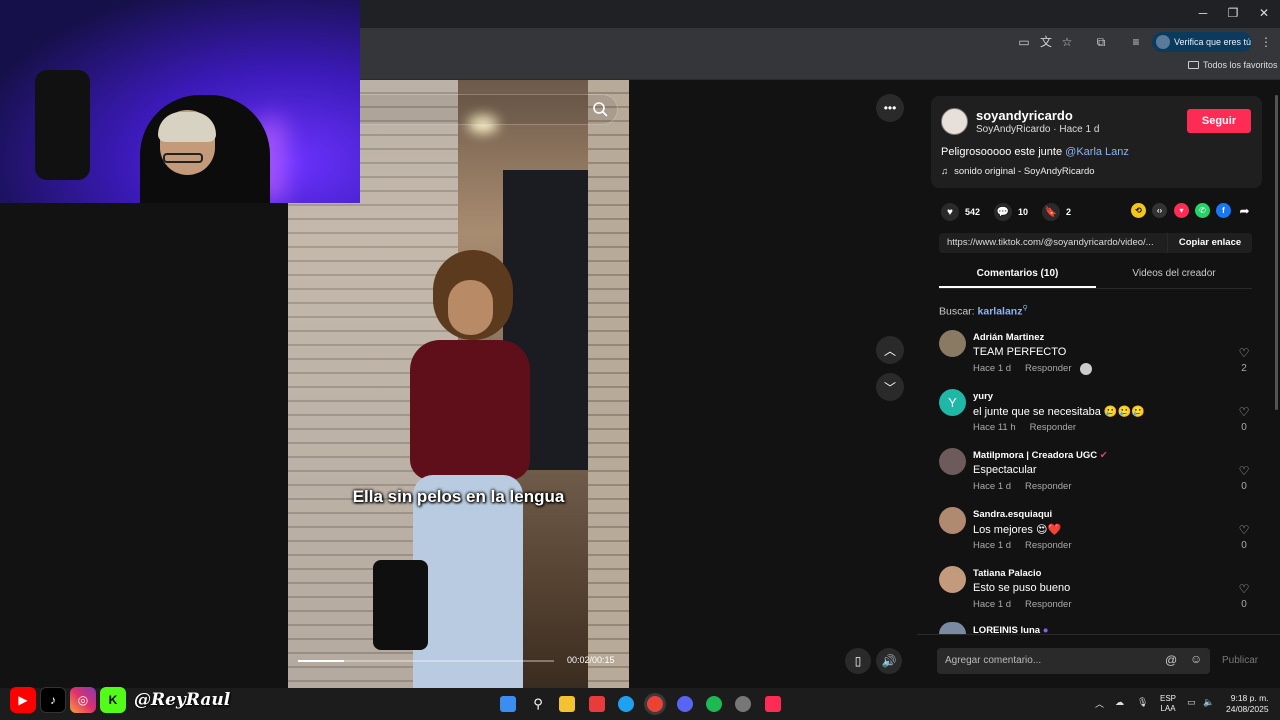 The image size is (1280, 720). What do you see at coordinates (685, 704) in the screenshot?
I see `discord-icon` at bounding box center [685, 704].